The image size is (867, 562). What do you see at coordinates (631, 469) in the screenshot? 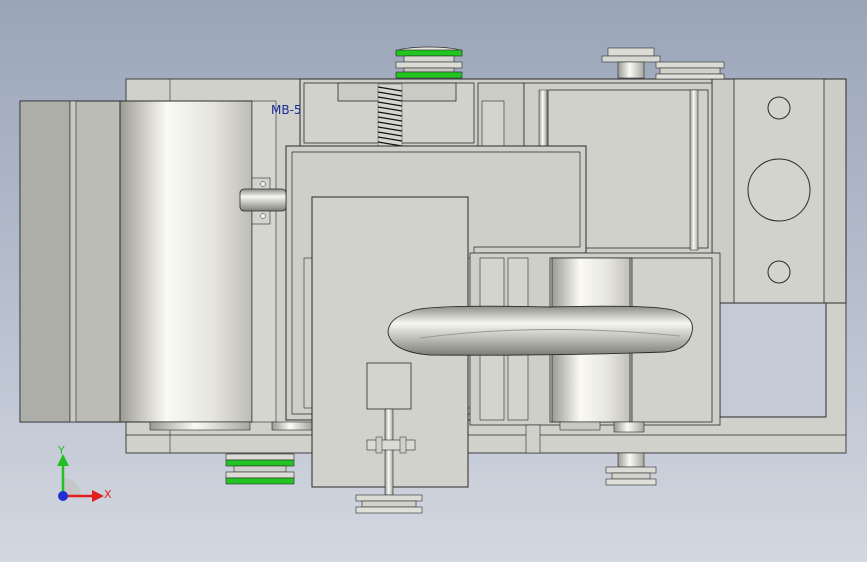
I see `bottom-right-pulley` at bounding box center [631, 469].